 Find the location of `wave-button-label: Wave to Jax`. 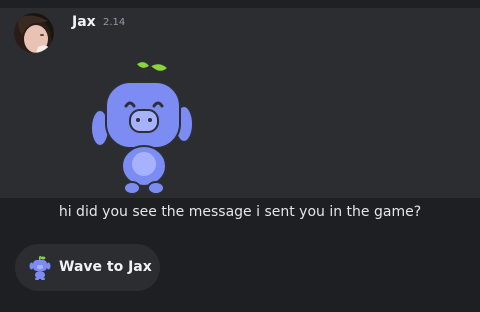

wave-button-label: Wave to Jax is located at coordinates (105, 267).